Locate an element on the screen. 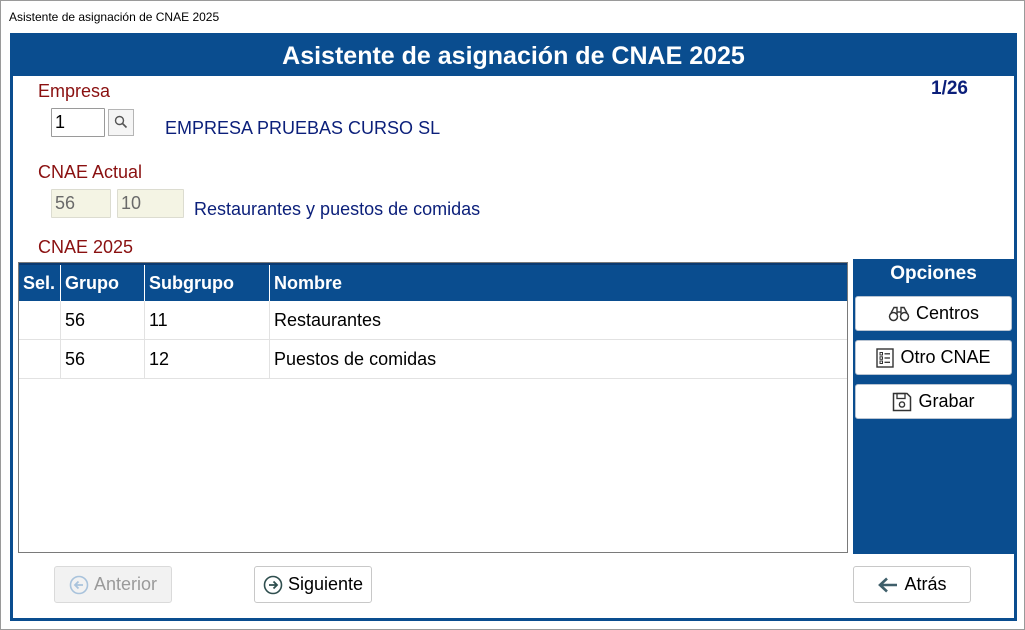 This screenshot has height=630, width=1025. otro-cnae-button: Otro CNAE is located at coordinates (933, 357).